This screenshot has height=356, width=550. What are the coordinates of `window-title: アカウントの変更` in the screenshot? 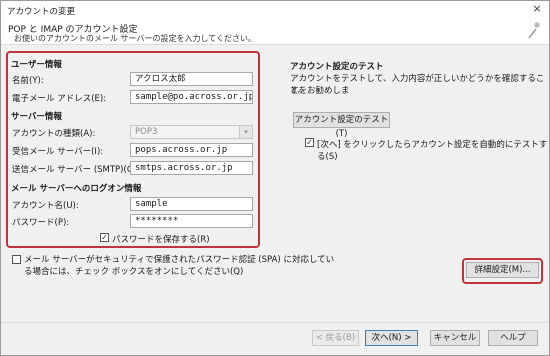 It's located at (41, 12).